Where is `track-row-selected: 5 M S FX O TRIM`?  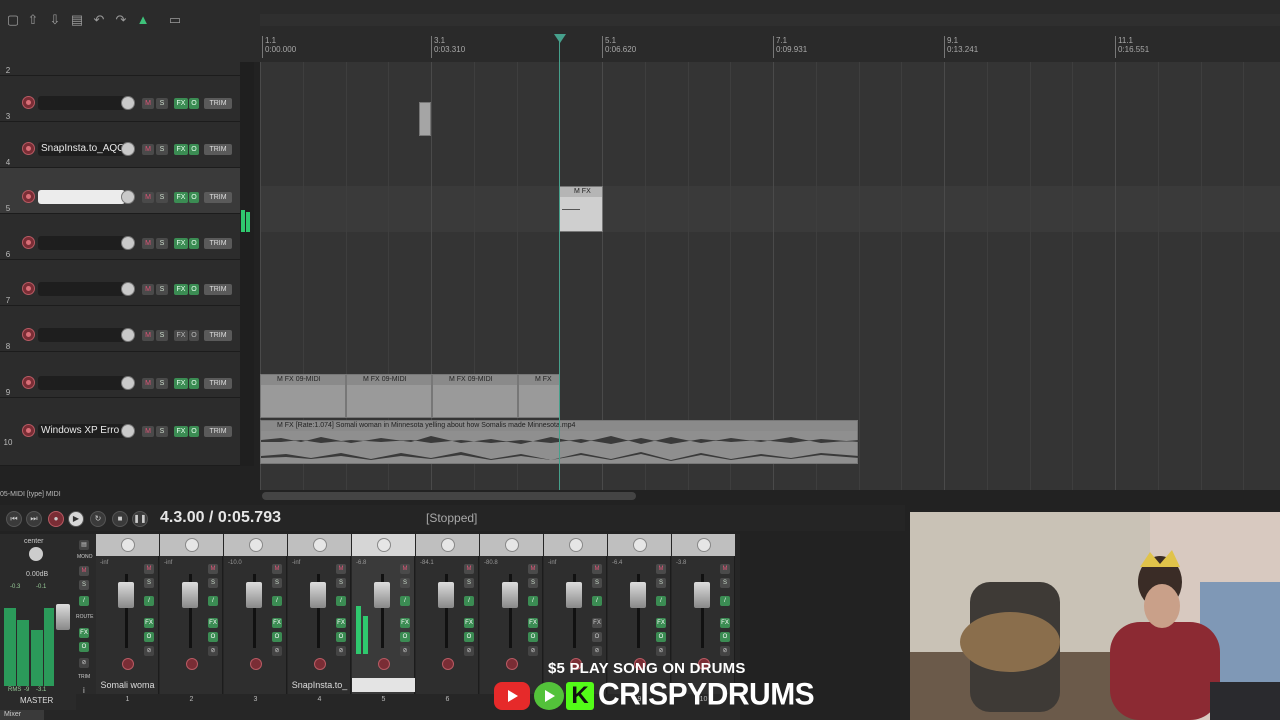
track-row-selected: 5 M S FX O TRIM is located at coordinates (120, 191).